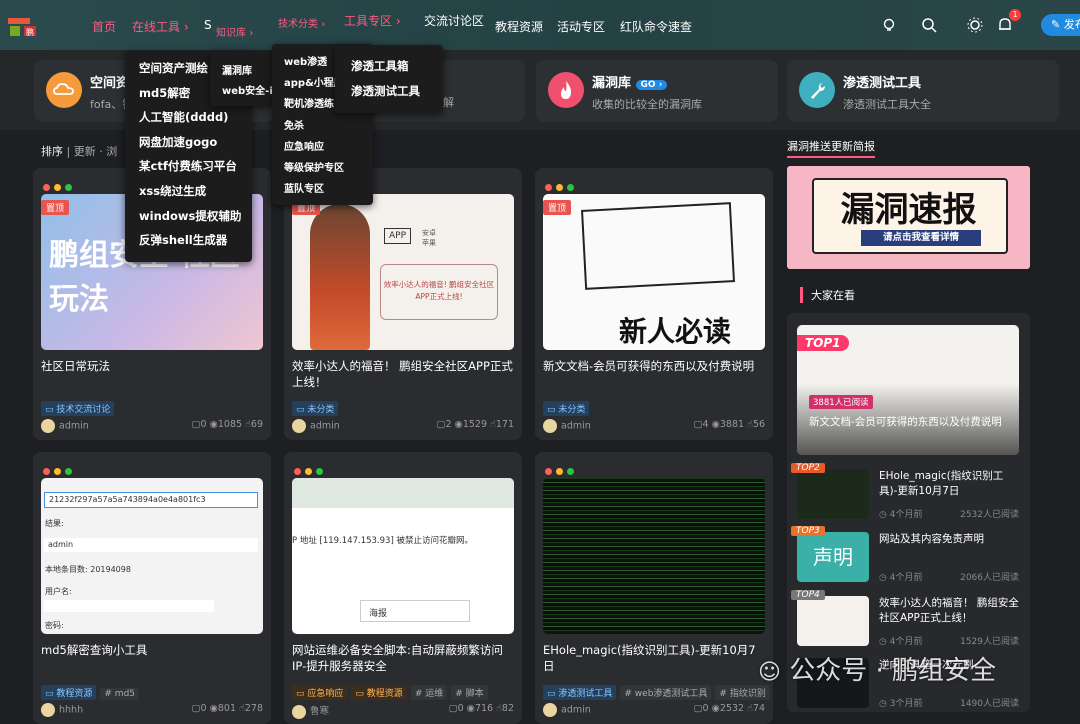 The width and height of the screenshot is (1080, 724). I want to click on hot-item: 声明 TOP3 网站及其内容免责声明 ◷ 4个月前 2066人已阅读, so click(905, 555).